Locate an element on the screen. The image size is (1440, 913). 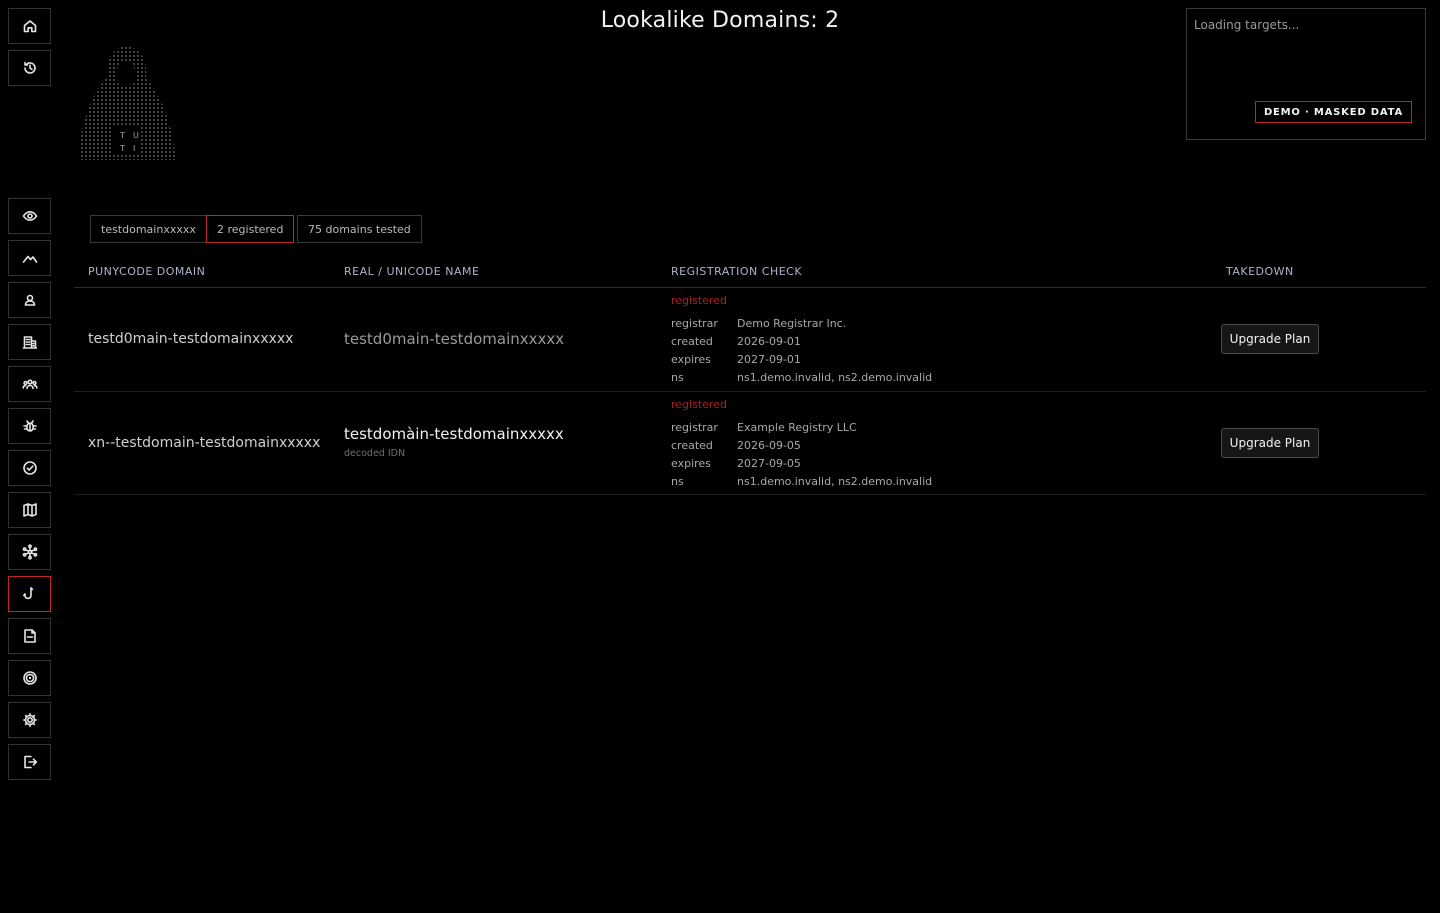
expires-value: 2027-09-05 is located at coordinates (769, 463).